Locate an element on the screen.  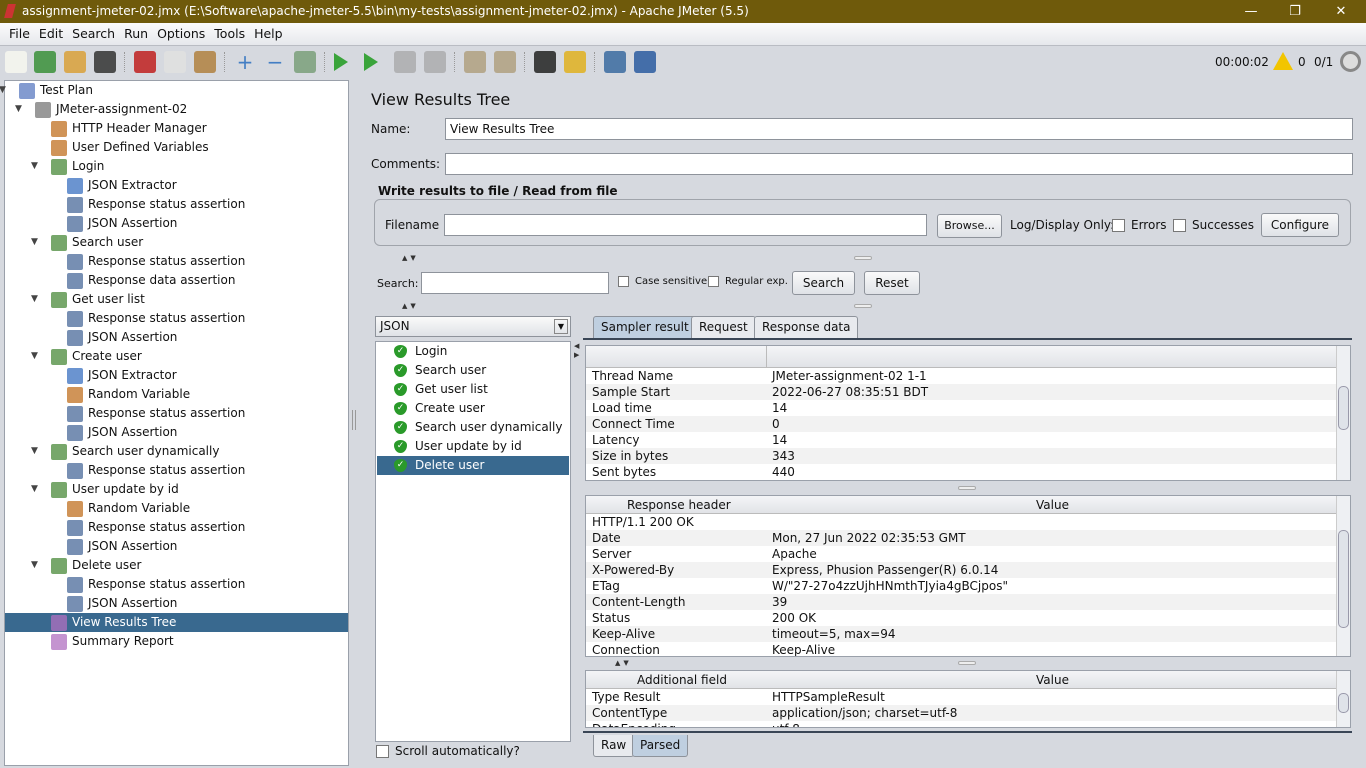
clear-icon is located at coordinates (475, 62).